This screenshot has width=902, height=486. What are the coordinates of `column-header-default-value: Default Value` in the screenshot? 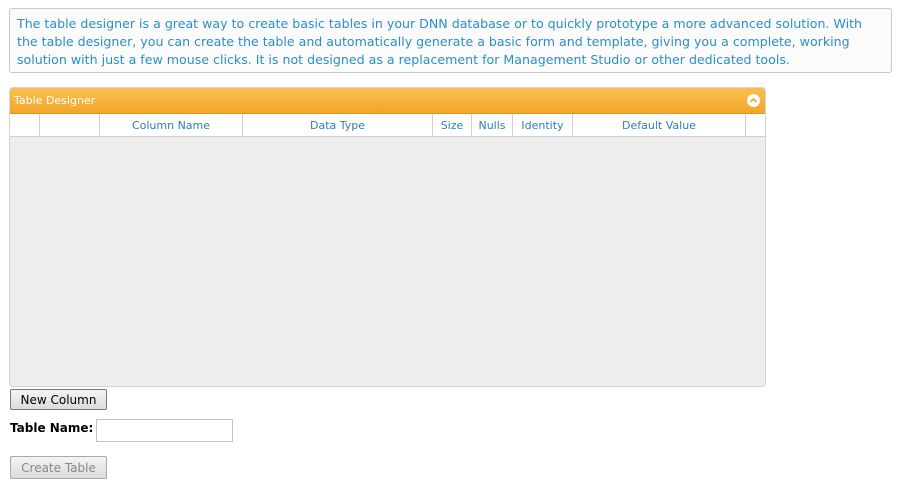 It's located at (659, 125).